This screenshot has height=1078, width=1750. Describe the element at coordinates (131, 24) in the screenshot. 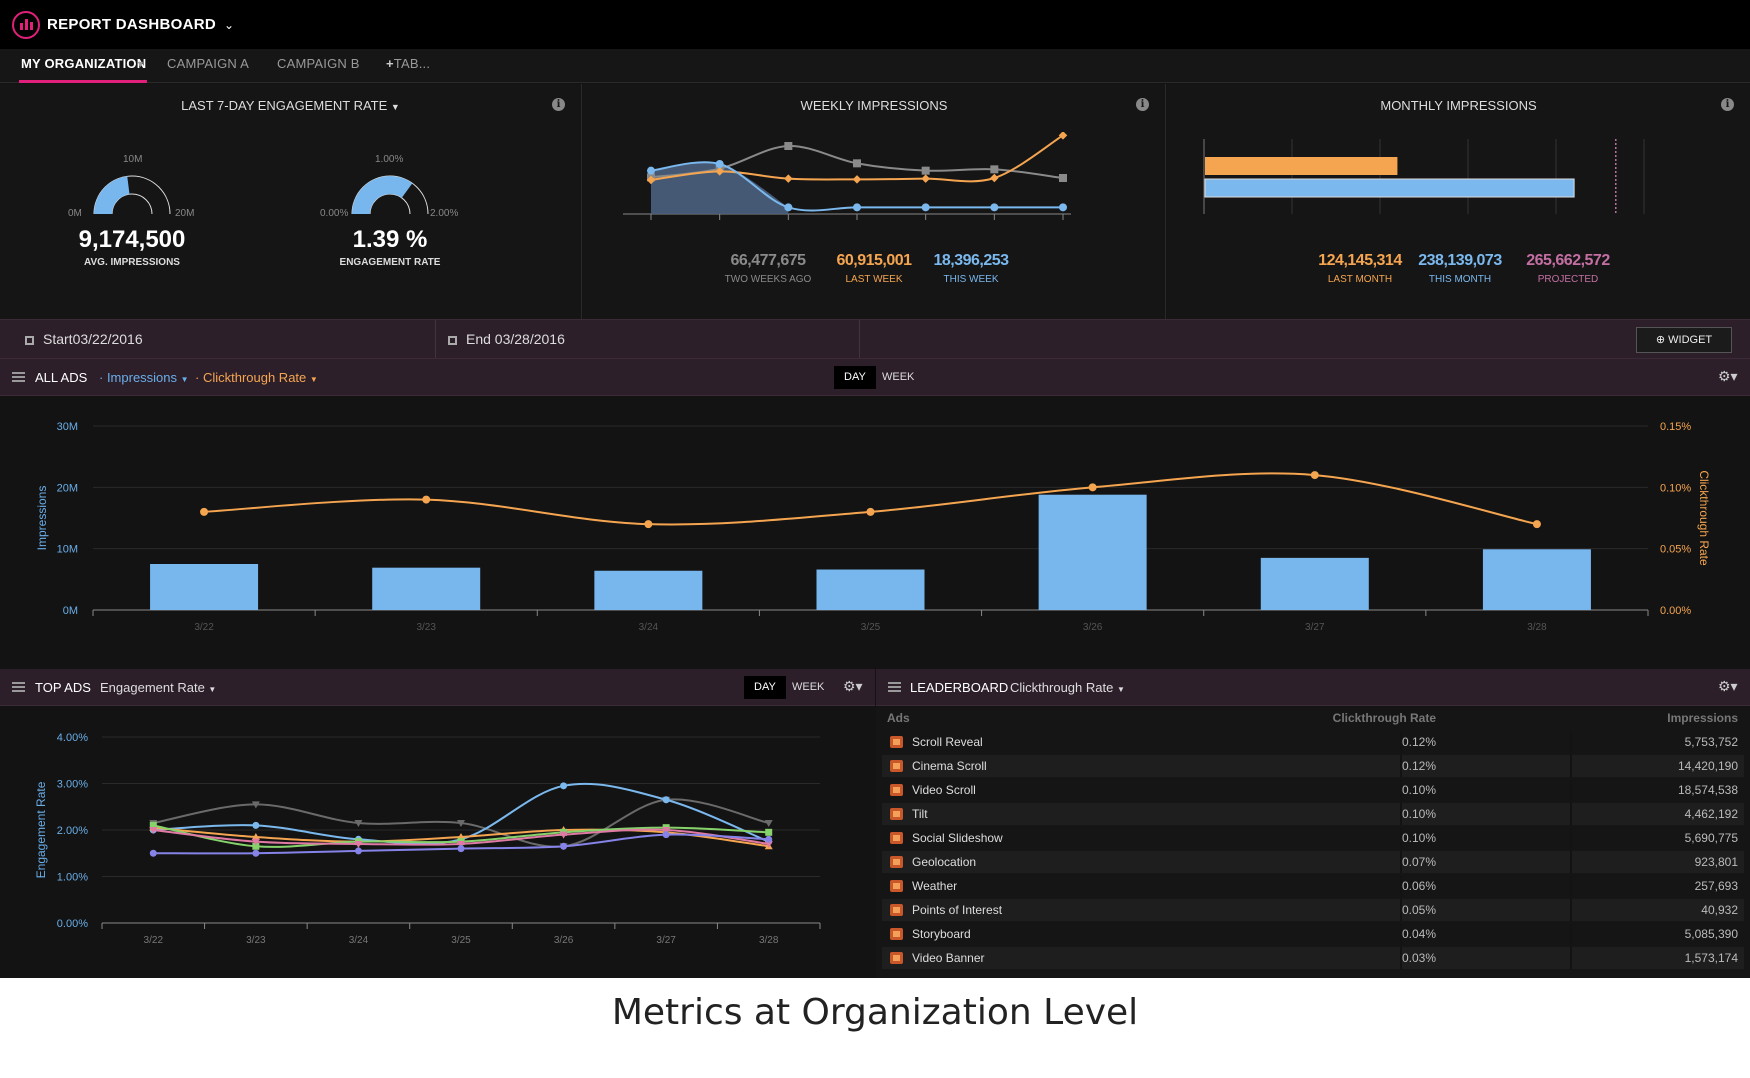

I see `app-title: REPORT DASHBOARD` at that location.